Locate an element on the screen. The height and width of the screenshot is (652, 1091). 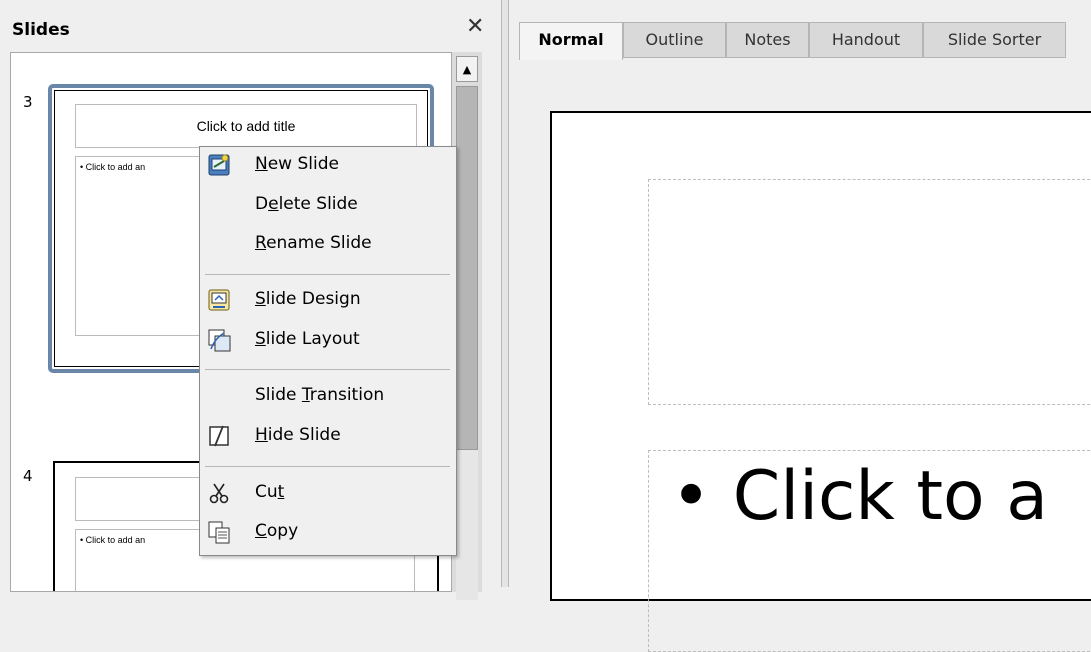
new-slide-icon is located at coordinates (219, 165).